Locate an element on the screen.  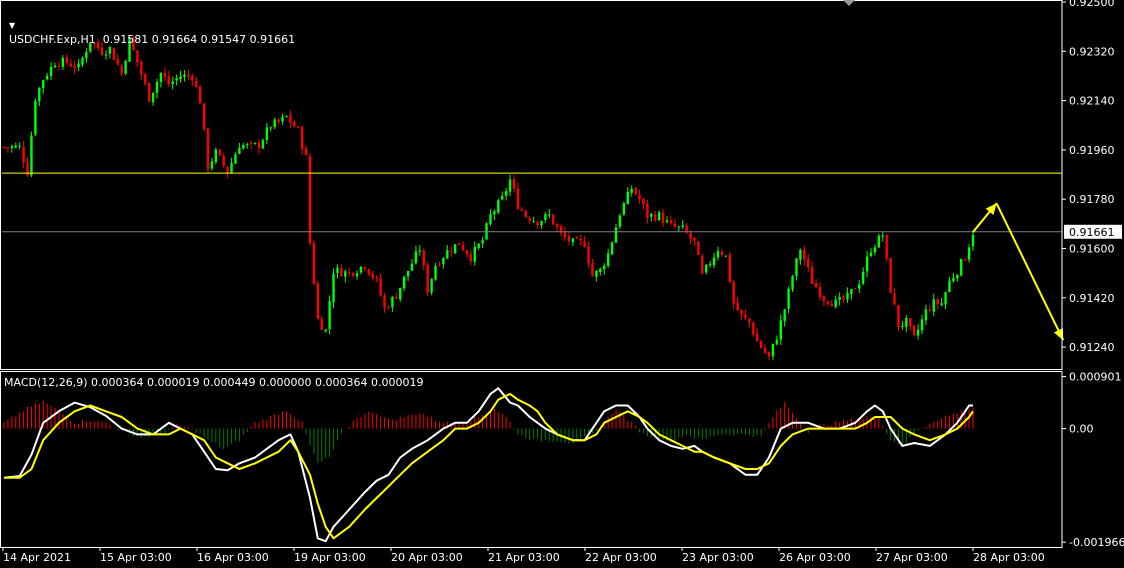
time-tick-label: 28 Apr 03:00 is located at coordinates (1009, 557).